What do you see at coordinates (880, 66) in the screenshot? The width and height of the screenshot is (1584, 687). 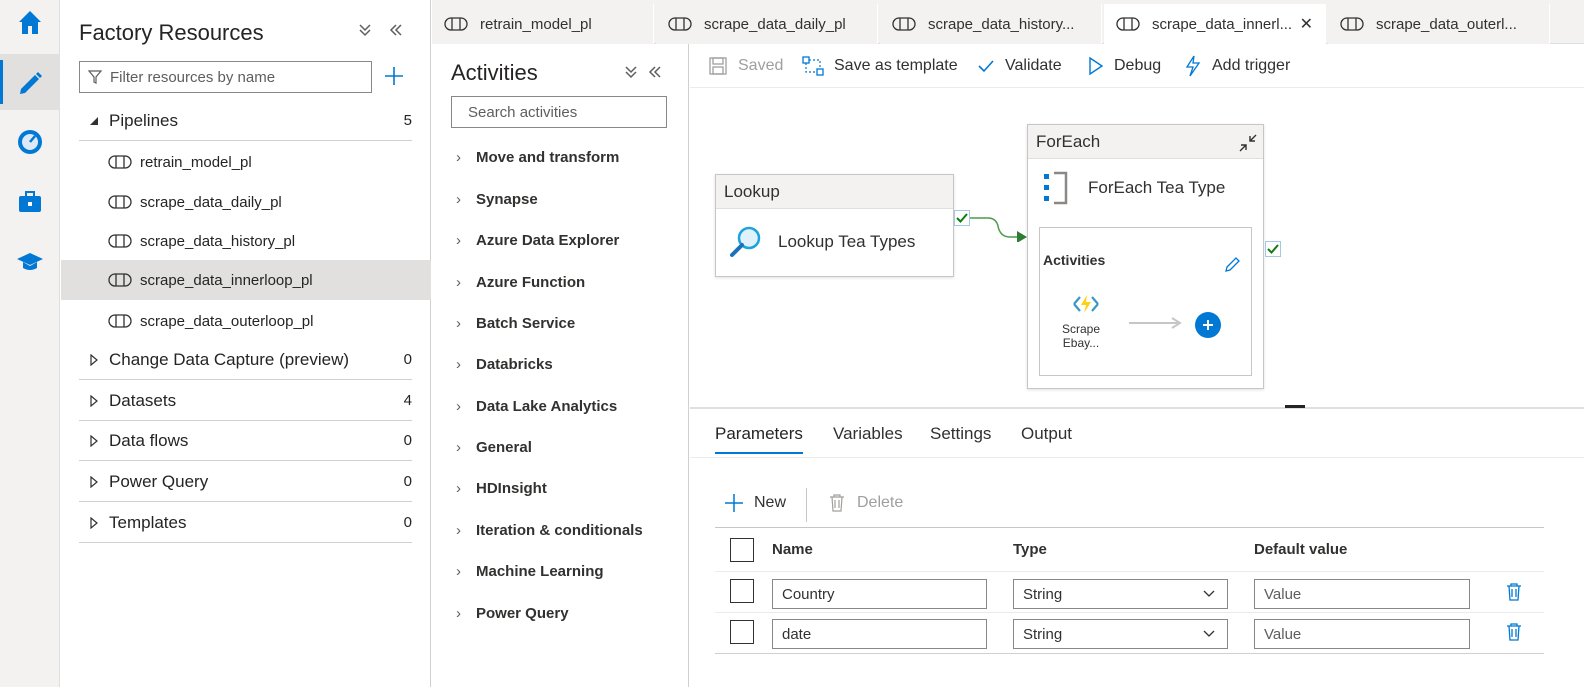 I see `save-as-template-button: Save as template` at bounding box center [880, 66].